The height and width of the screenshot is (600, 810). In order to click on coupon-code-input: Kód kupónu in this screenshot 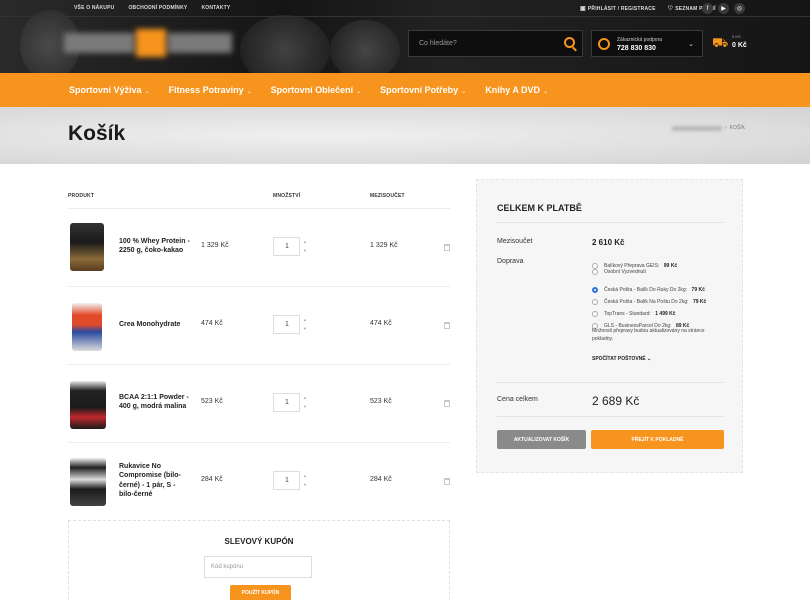, I will do `click(258, 567)`.